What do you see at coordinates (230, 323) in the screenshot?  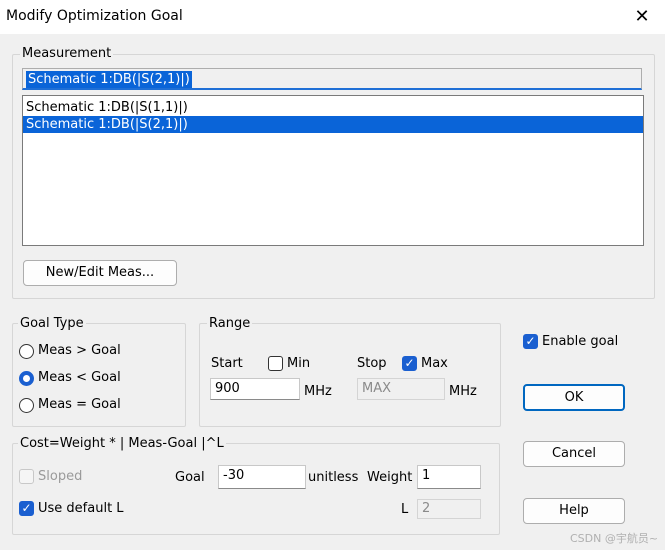 I see `range-group-label: Range` at bounding box center [230, 323].